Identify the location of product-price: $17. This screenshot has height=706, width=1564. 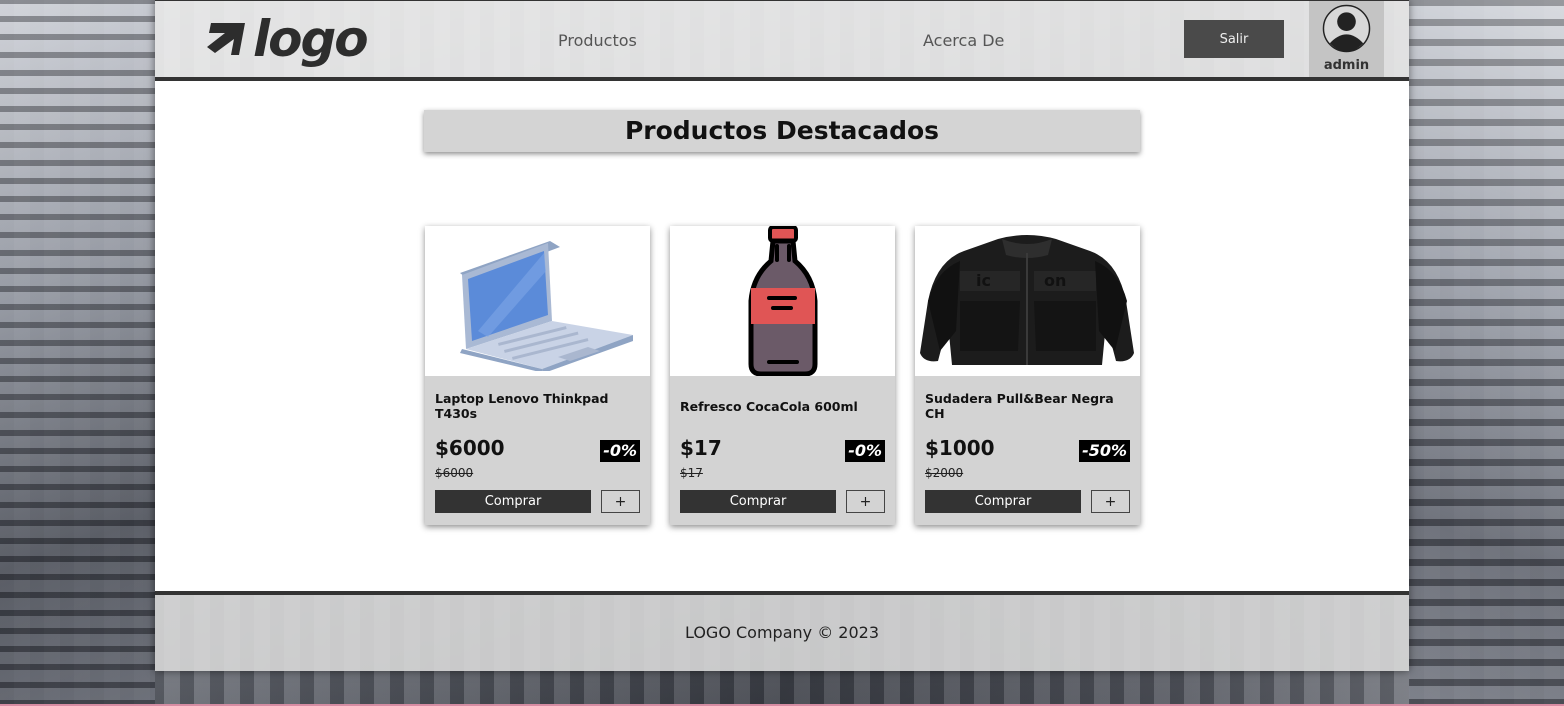
(701, 448).